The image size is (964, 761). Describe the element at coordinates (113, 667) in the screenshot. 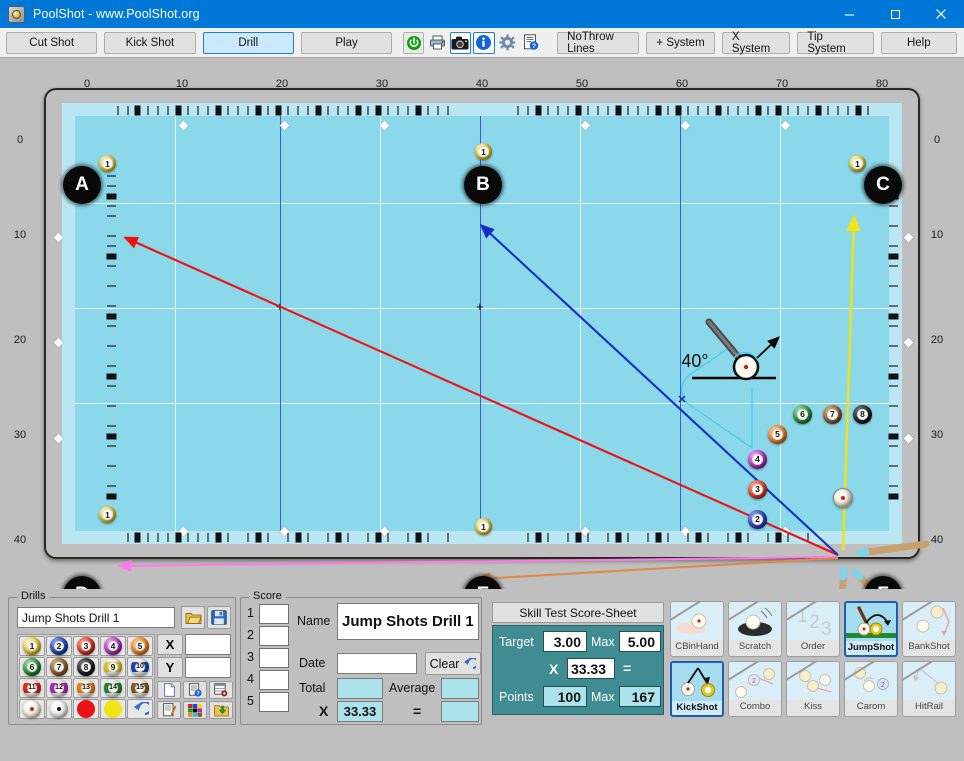

I see `palette-ball-9: 9` at that location.